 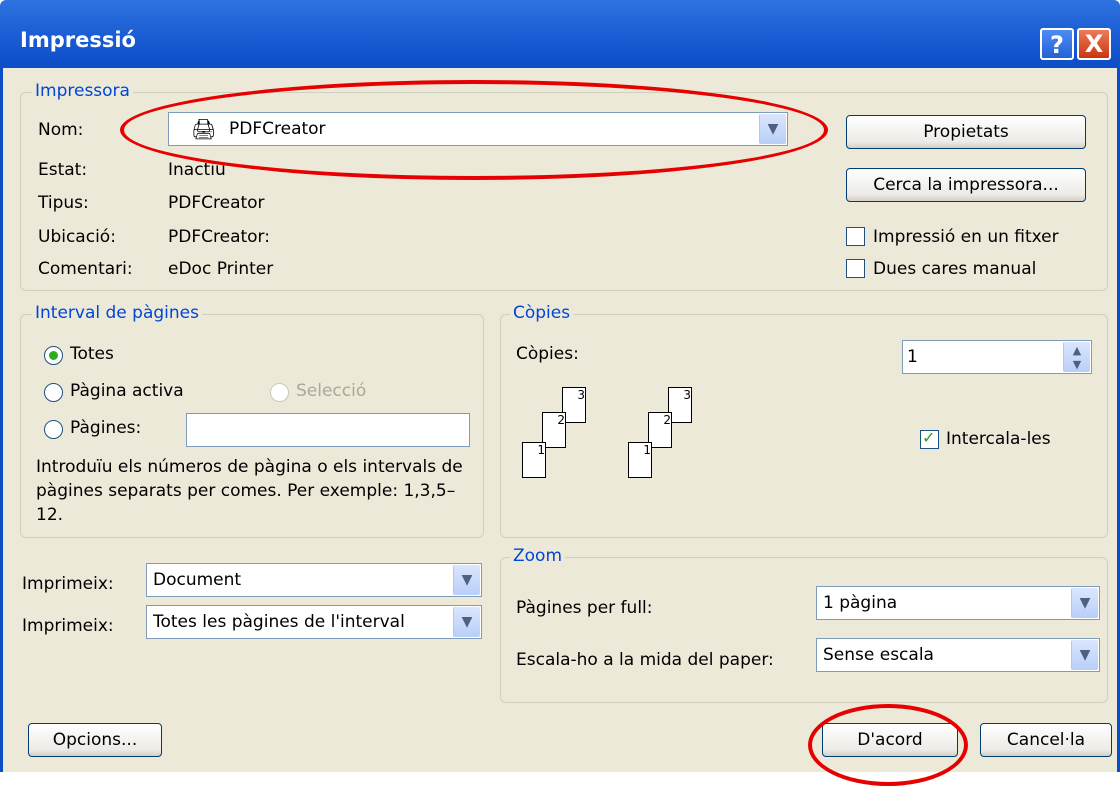 What do you see at coordinates (804, 630) in the screenshot?
I see `zoom-group` at bounding box center [804, 630].